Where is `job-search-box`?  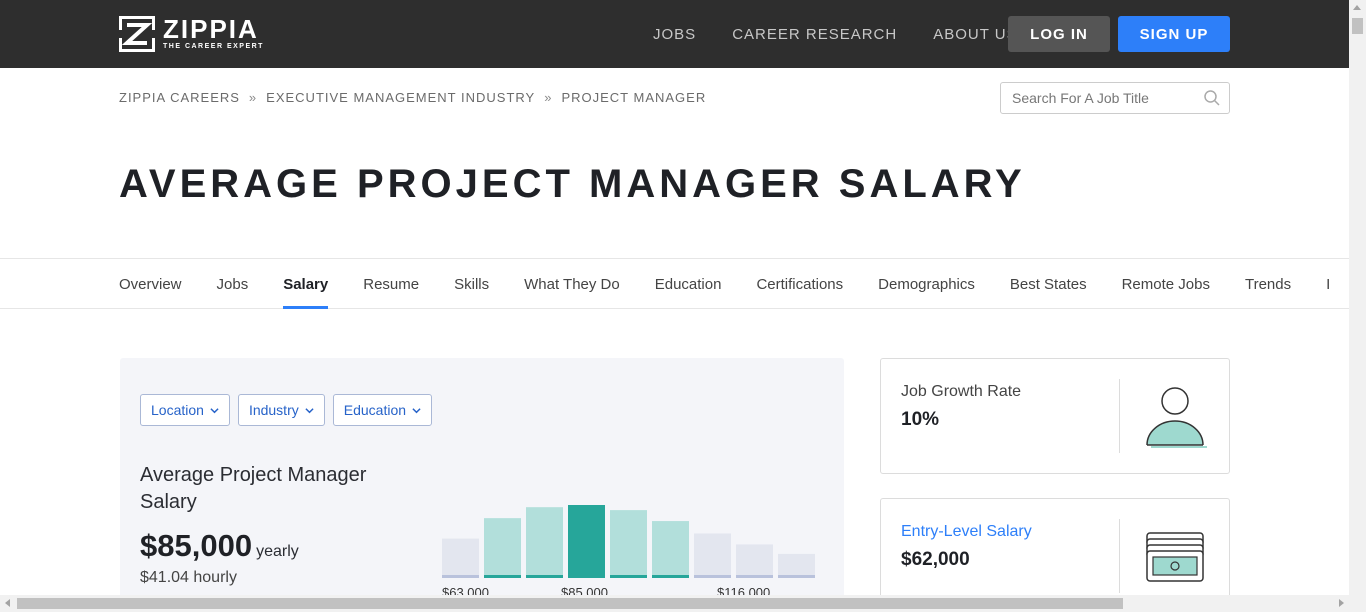
job-search-box is located at coordinates (1115, 98).